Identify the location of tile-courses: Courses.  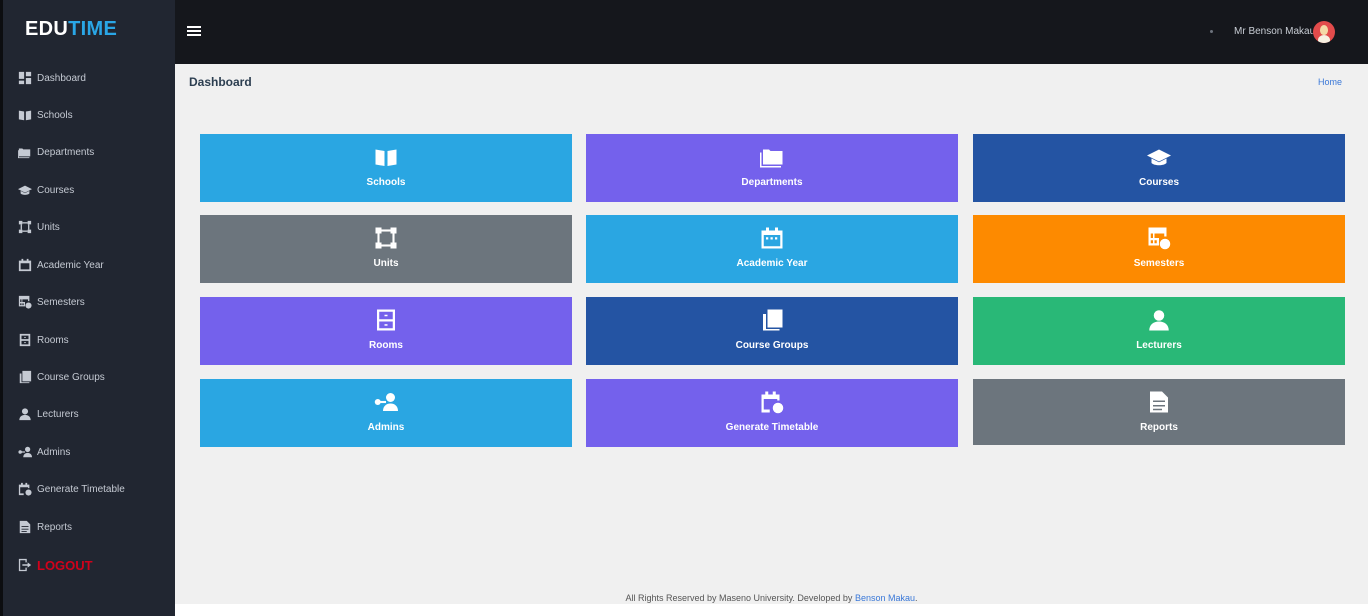
(1159, 168).